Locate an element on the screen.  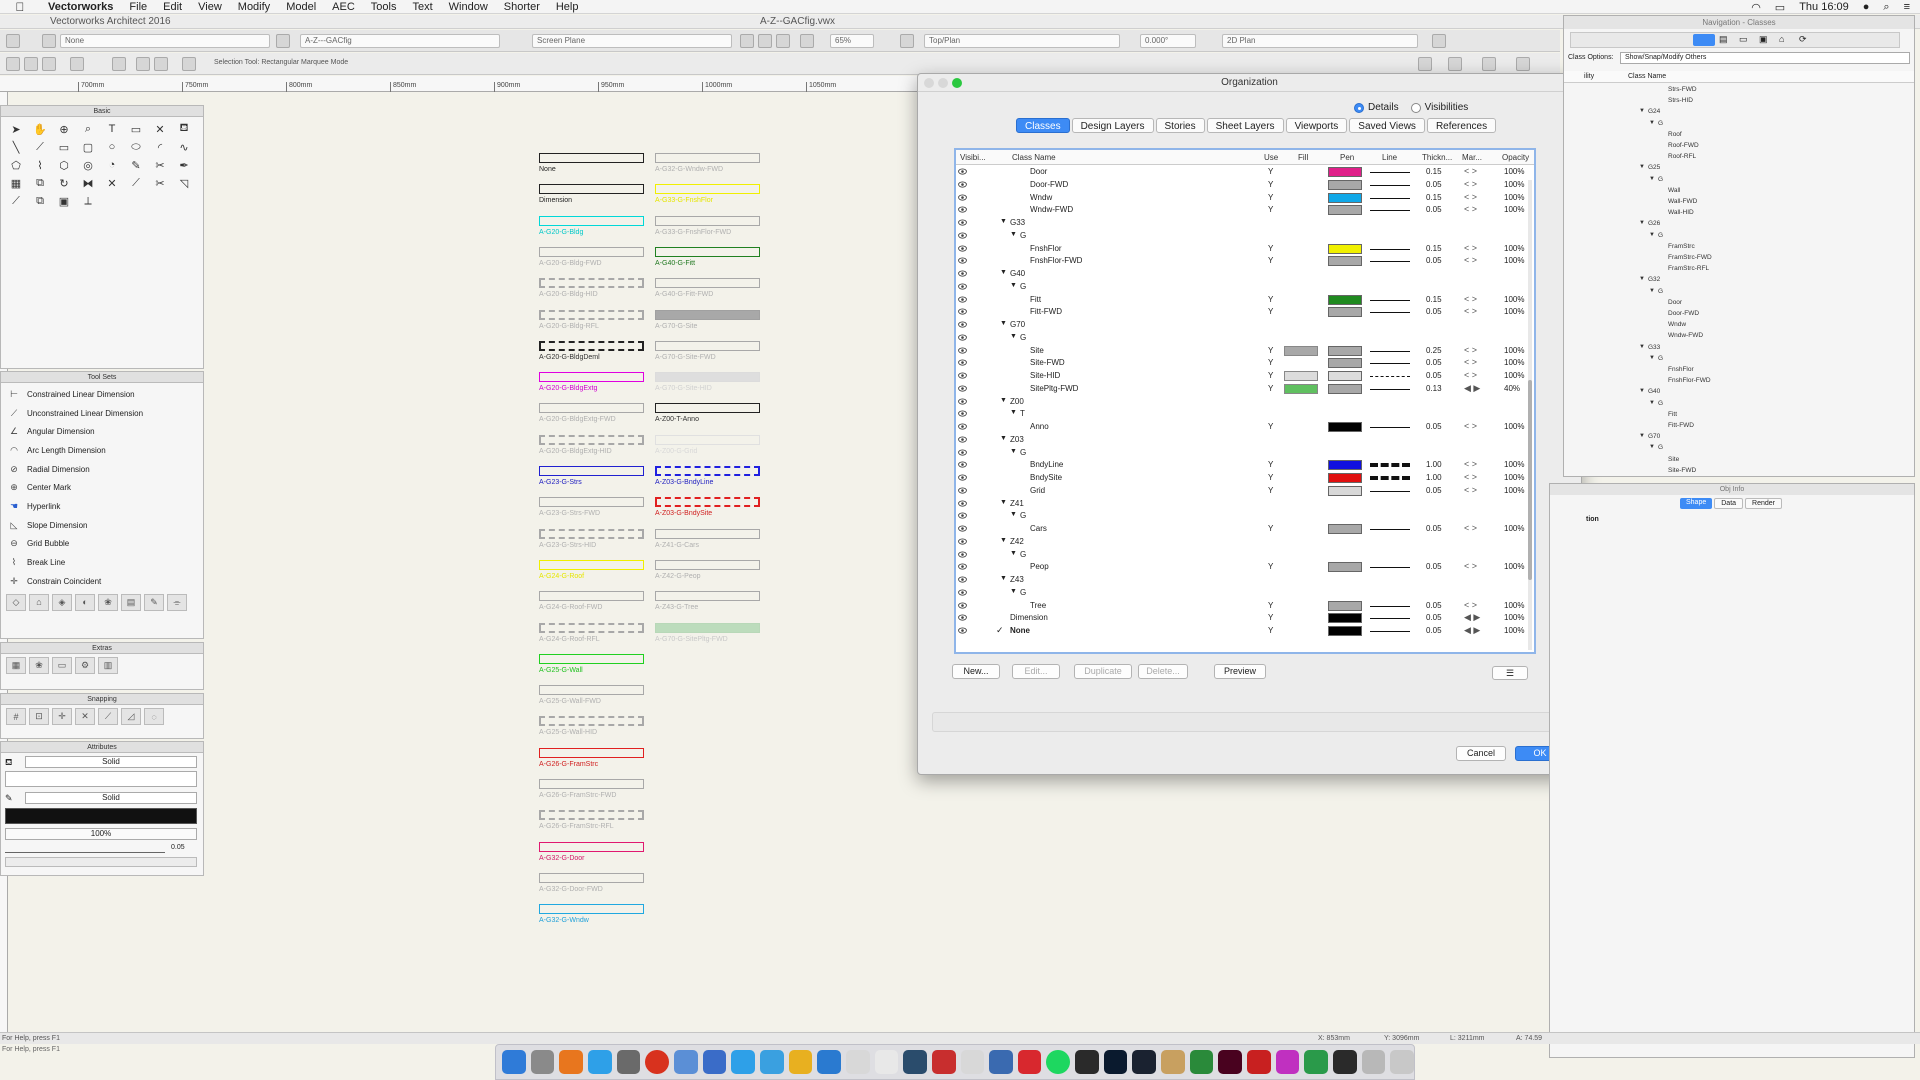
attribute-tool-icon: ⛾ is located at coordinates (184, 129).